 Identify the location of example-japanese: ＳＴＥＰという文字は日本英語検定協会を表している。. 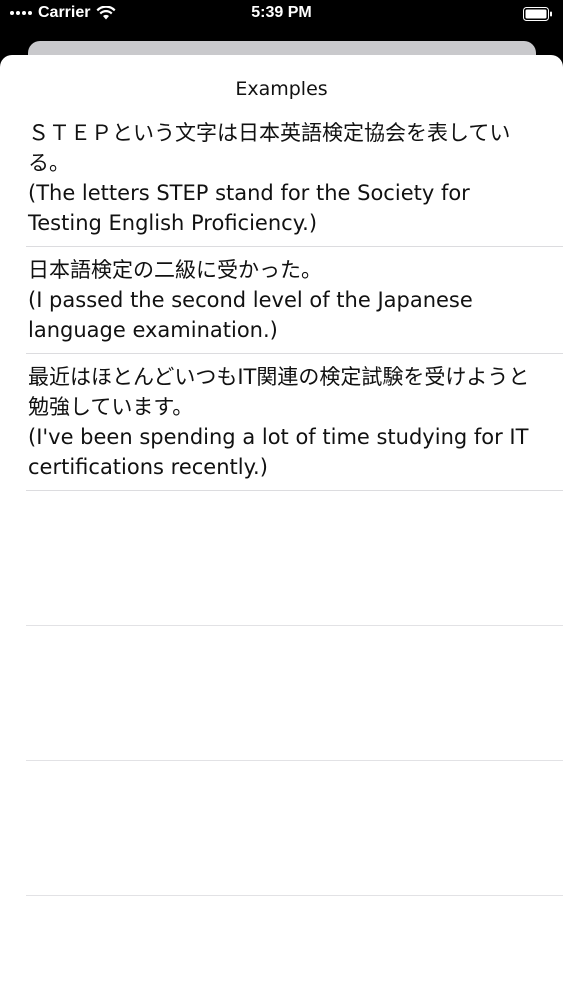
(269, 148).